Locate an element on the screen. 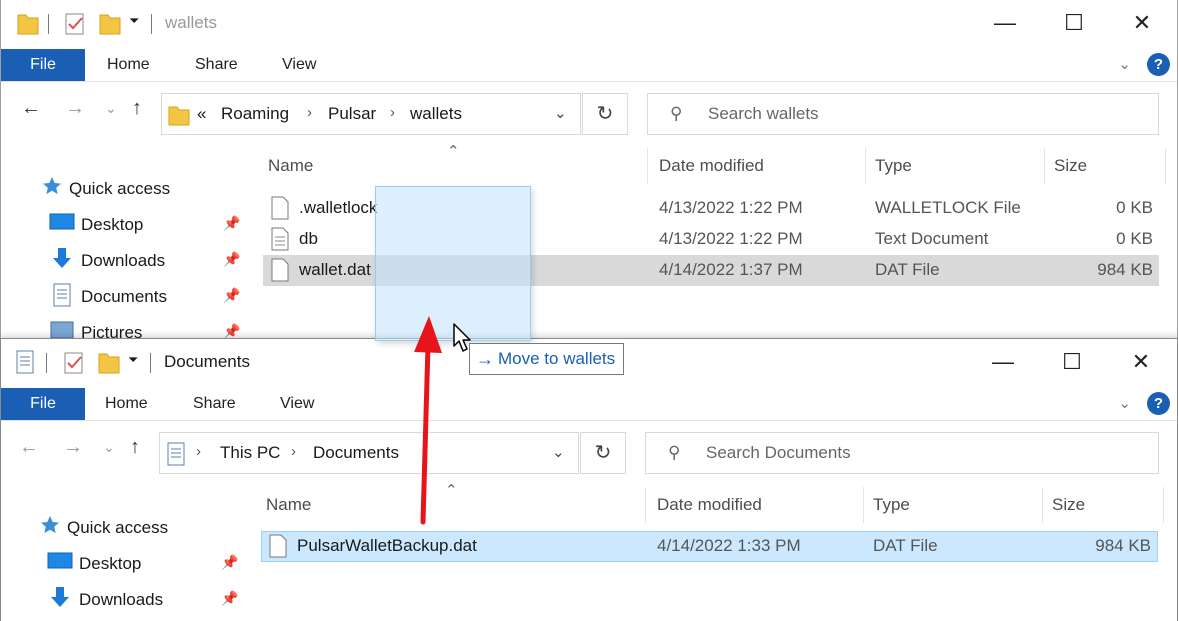 This screenshot has height=621, width=1178. file-icon is located at coordinates (278, 548).